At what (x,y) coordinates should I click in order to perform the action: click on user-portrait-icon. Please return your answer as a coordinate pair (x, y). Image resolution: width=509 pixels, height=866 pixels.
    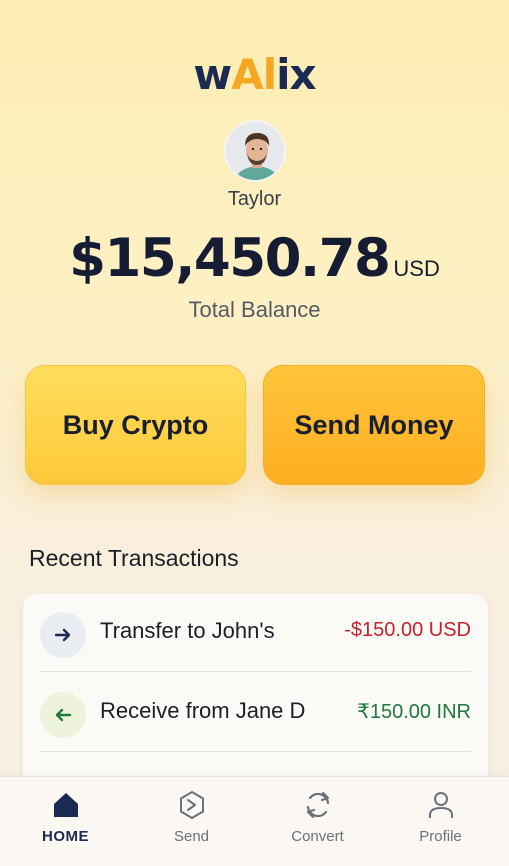
    Looking at the image, I should click on (255, 151).